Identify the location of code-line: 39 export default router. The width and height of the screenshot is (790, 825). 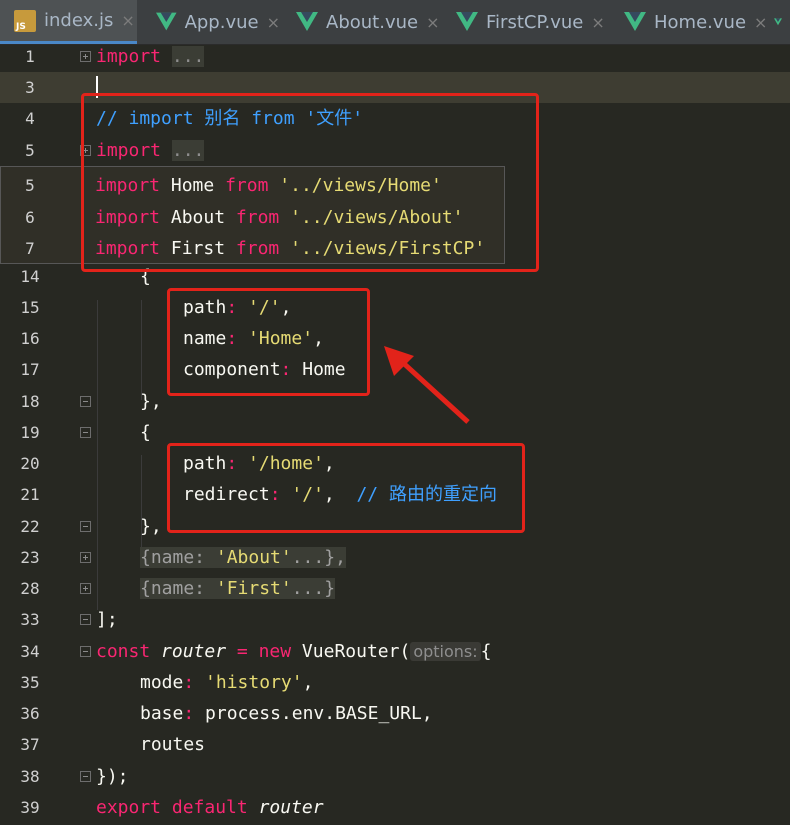
(395, 807).